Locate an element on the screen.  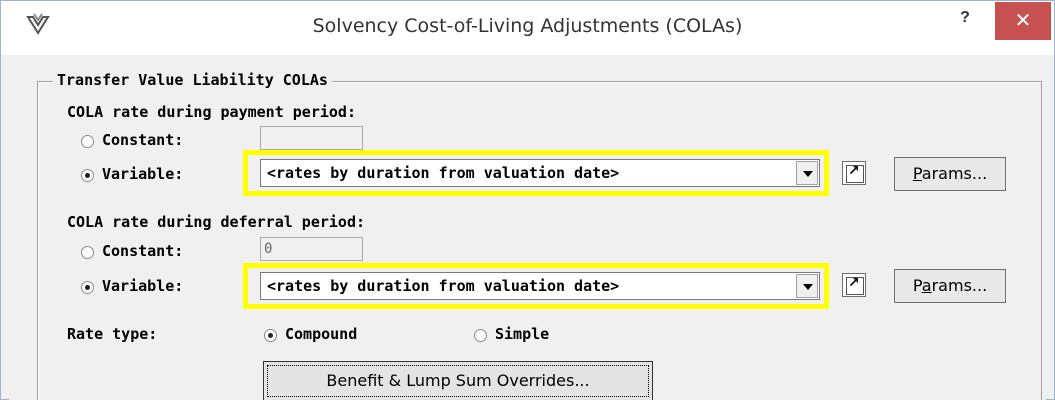
rate-type-simple-radio is located at coordinates (480, 335).